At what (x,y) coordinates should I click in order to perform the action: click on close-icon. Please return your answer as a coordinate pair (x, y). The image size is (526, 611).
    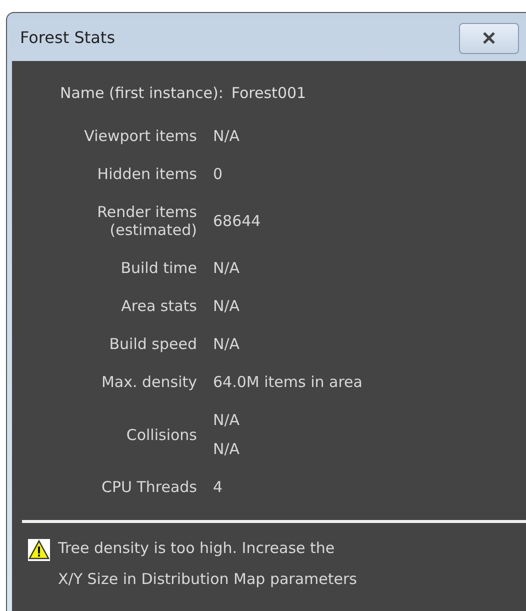
    Looking at the image, I should click on (489, 38).